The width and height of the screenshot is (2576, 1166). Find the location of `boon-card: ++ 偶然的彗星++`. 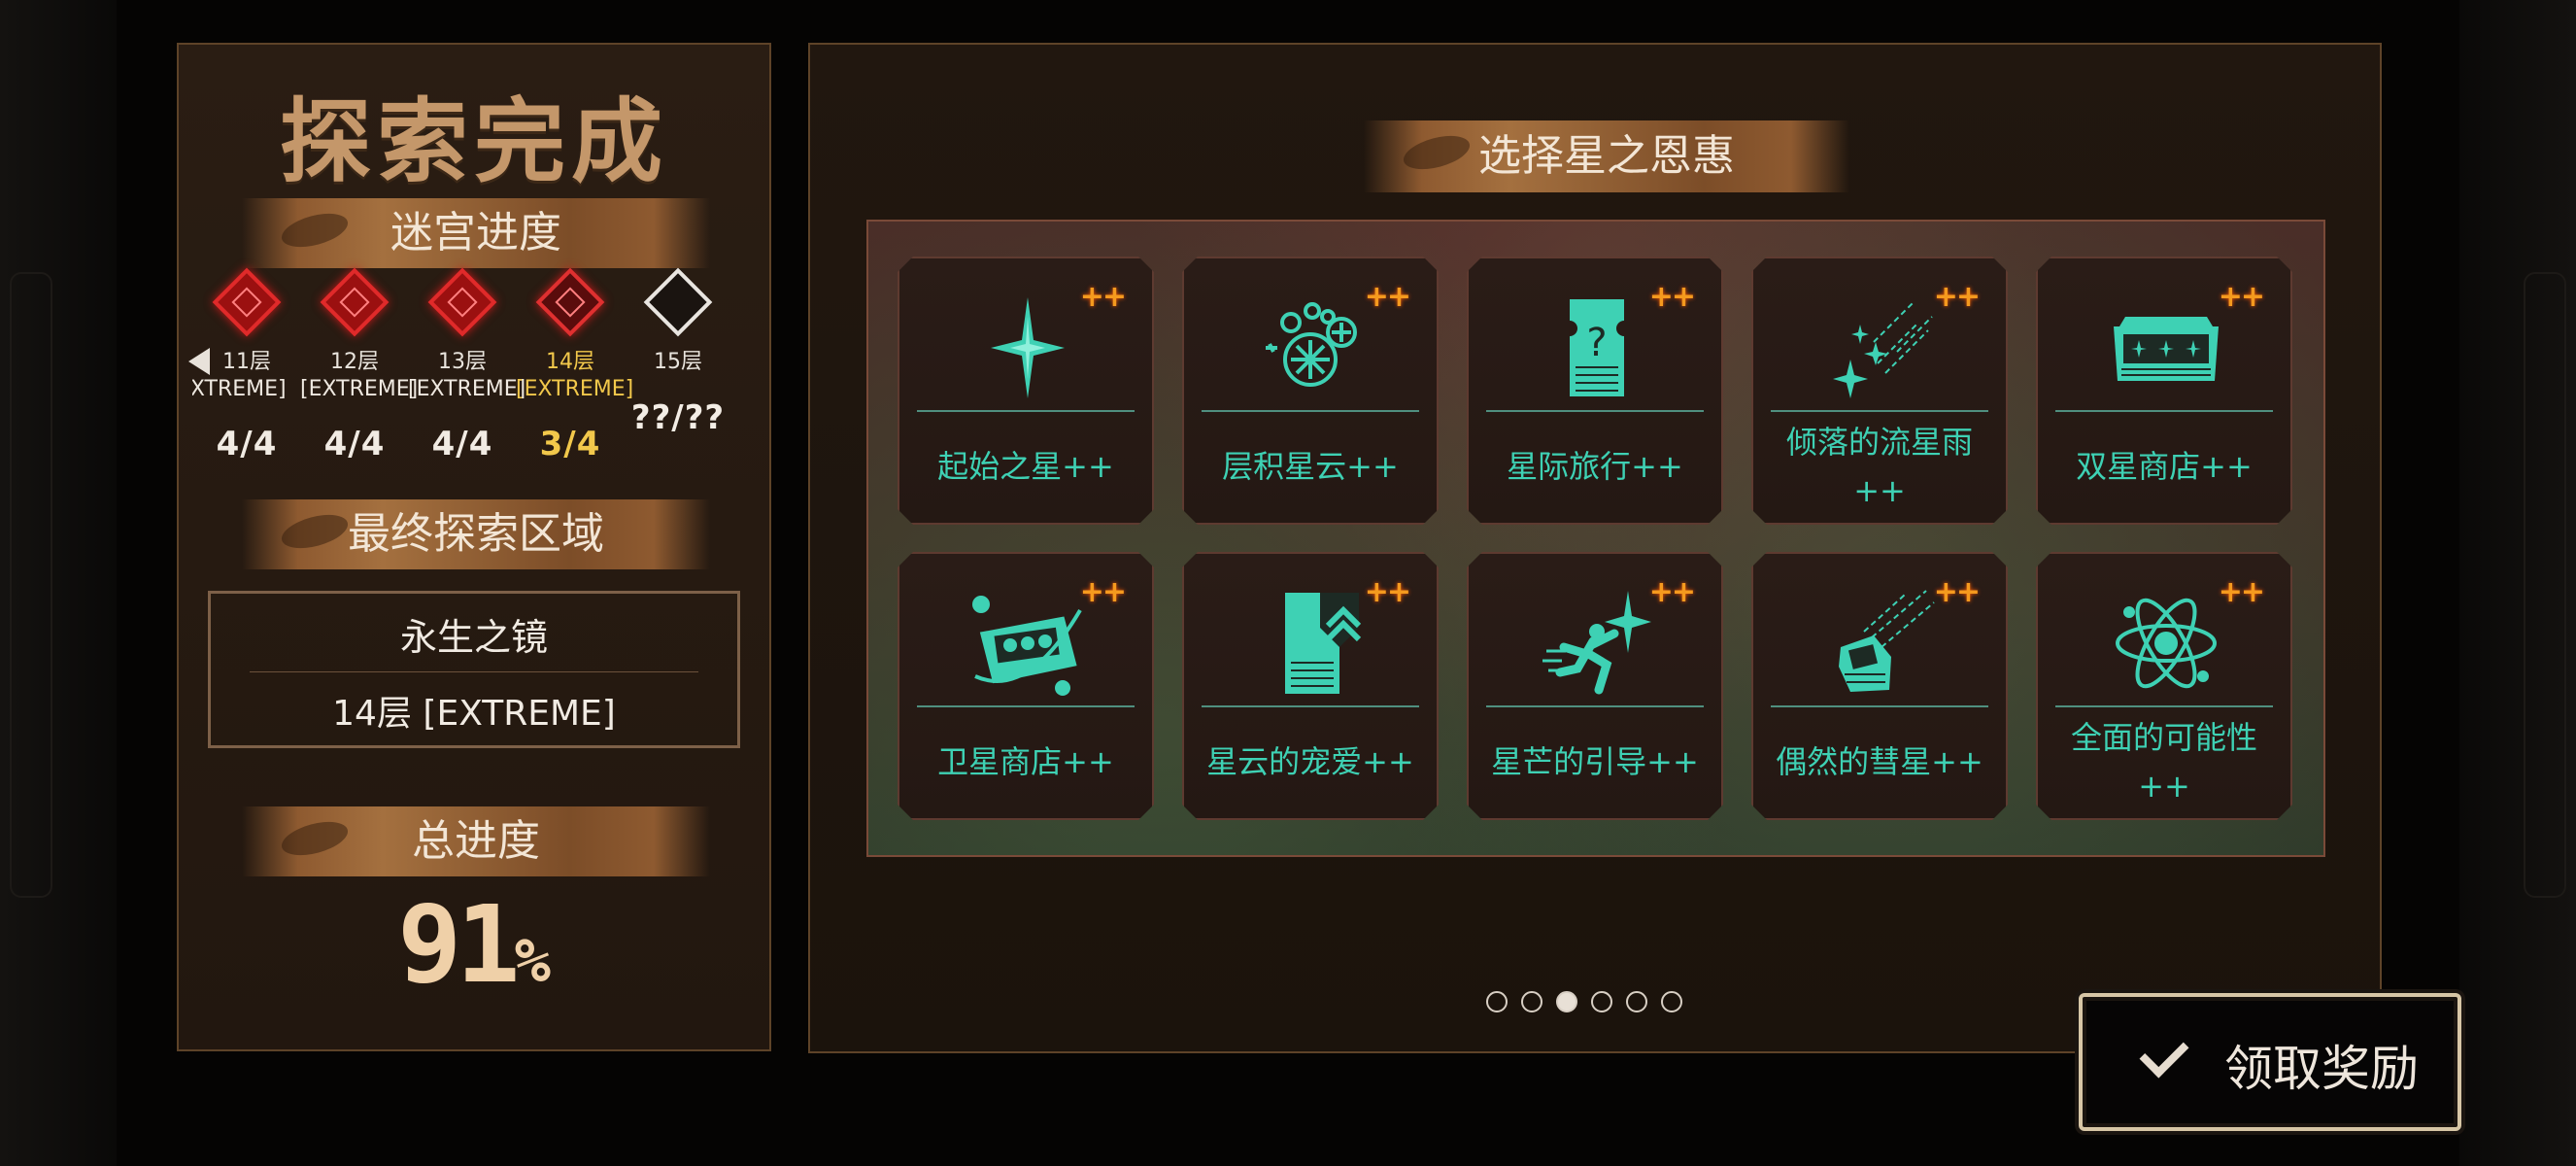

boon-card: ++ 偶然的彗星++ is located at coordinates (1879, 686).